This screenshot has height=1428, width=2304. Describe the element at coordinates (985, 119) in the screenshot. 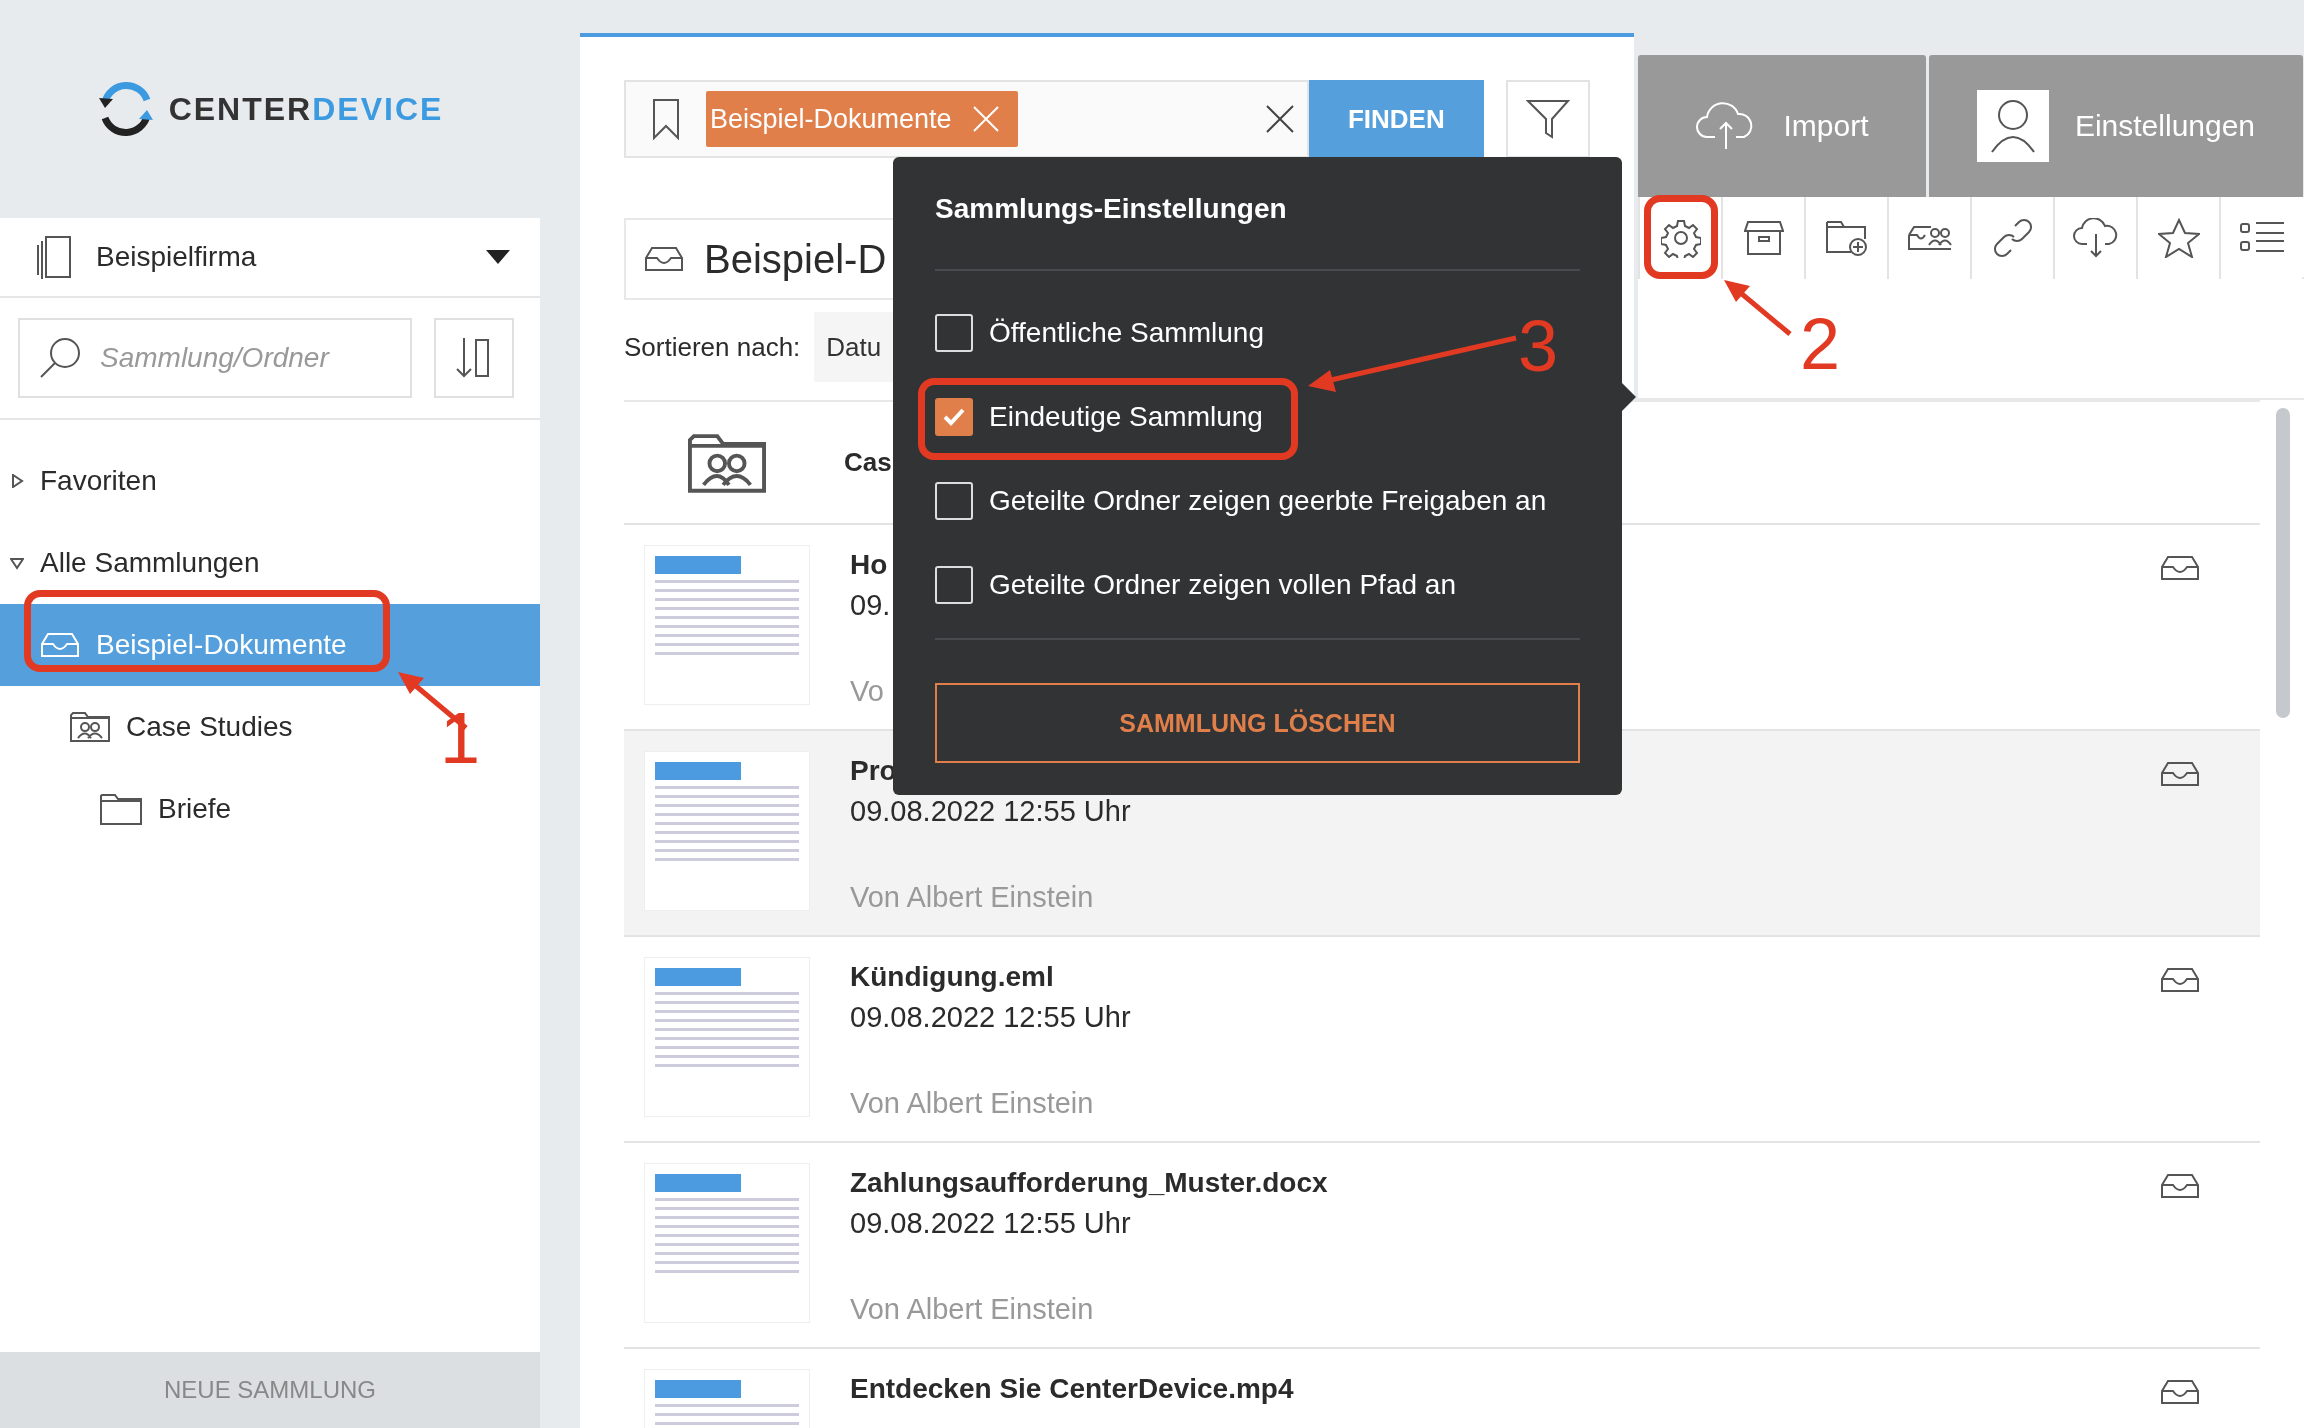

I see `close-icon` at that location.